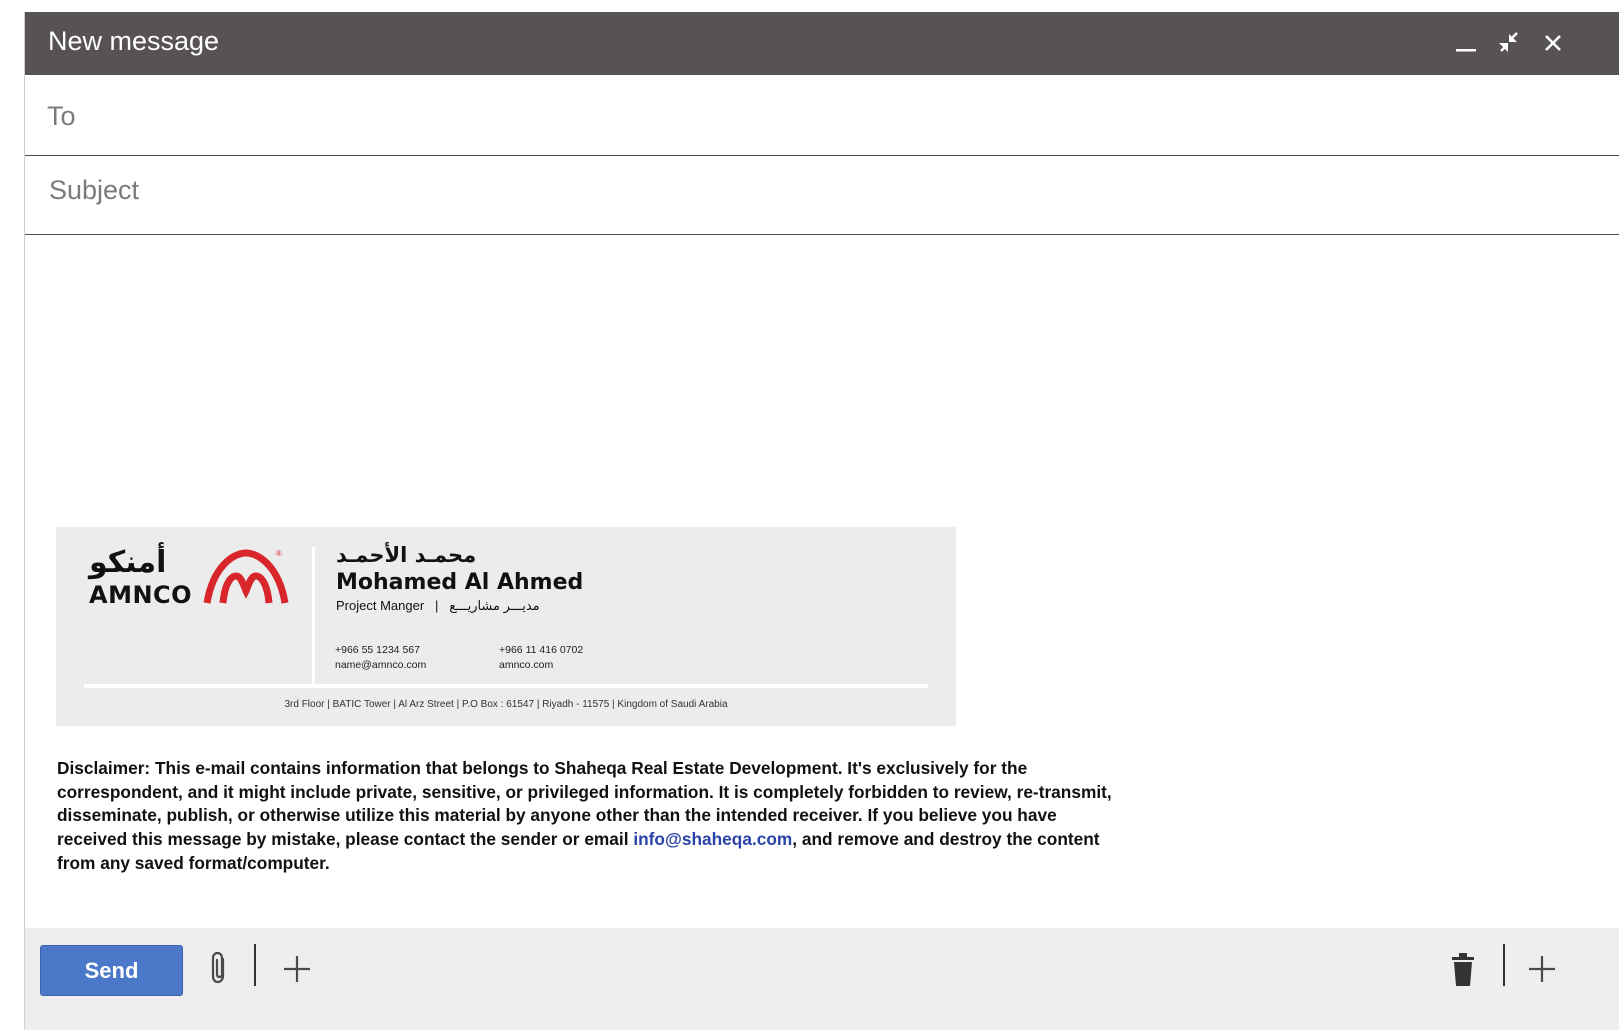  I want to click on mobile-number: +966 55 1234 567, so click(377, 650).